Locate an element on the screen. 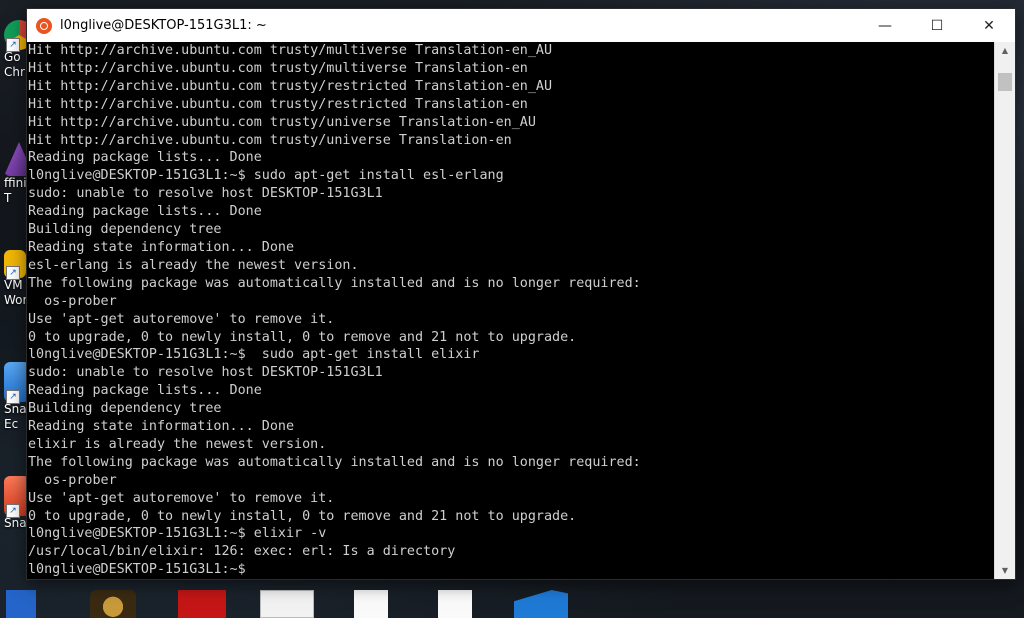 The height and width of the screenshot is (618, 1024). desktop-icon-red-app is located at coordinates (202, 604).